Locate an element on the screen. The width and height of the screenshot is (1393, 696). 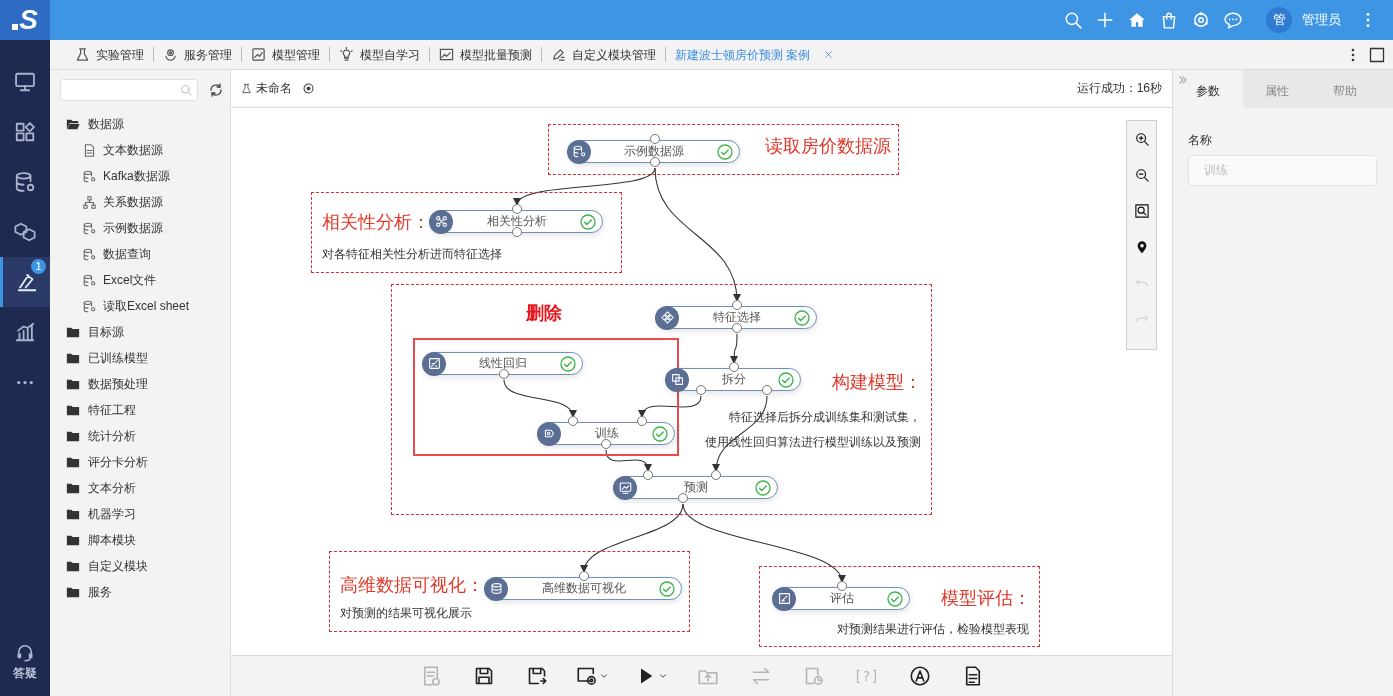
tree-item: Kafka数据源 is located at coordinates (140, 176).